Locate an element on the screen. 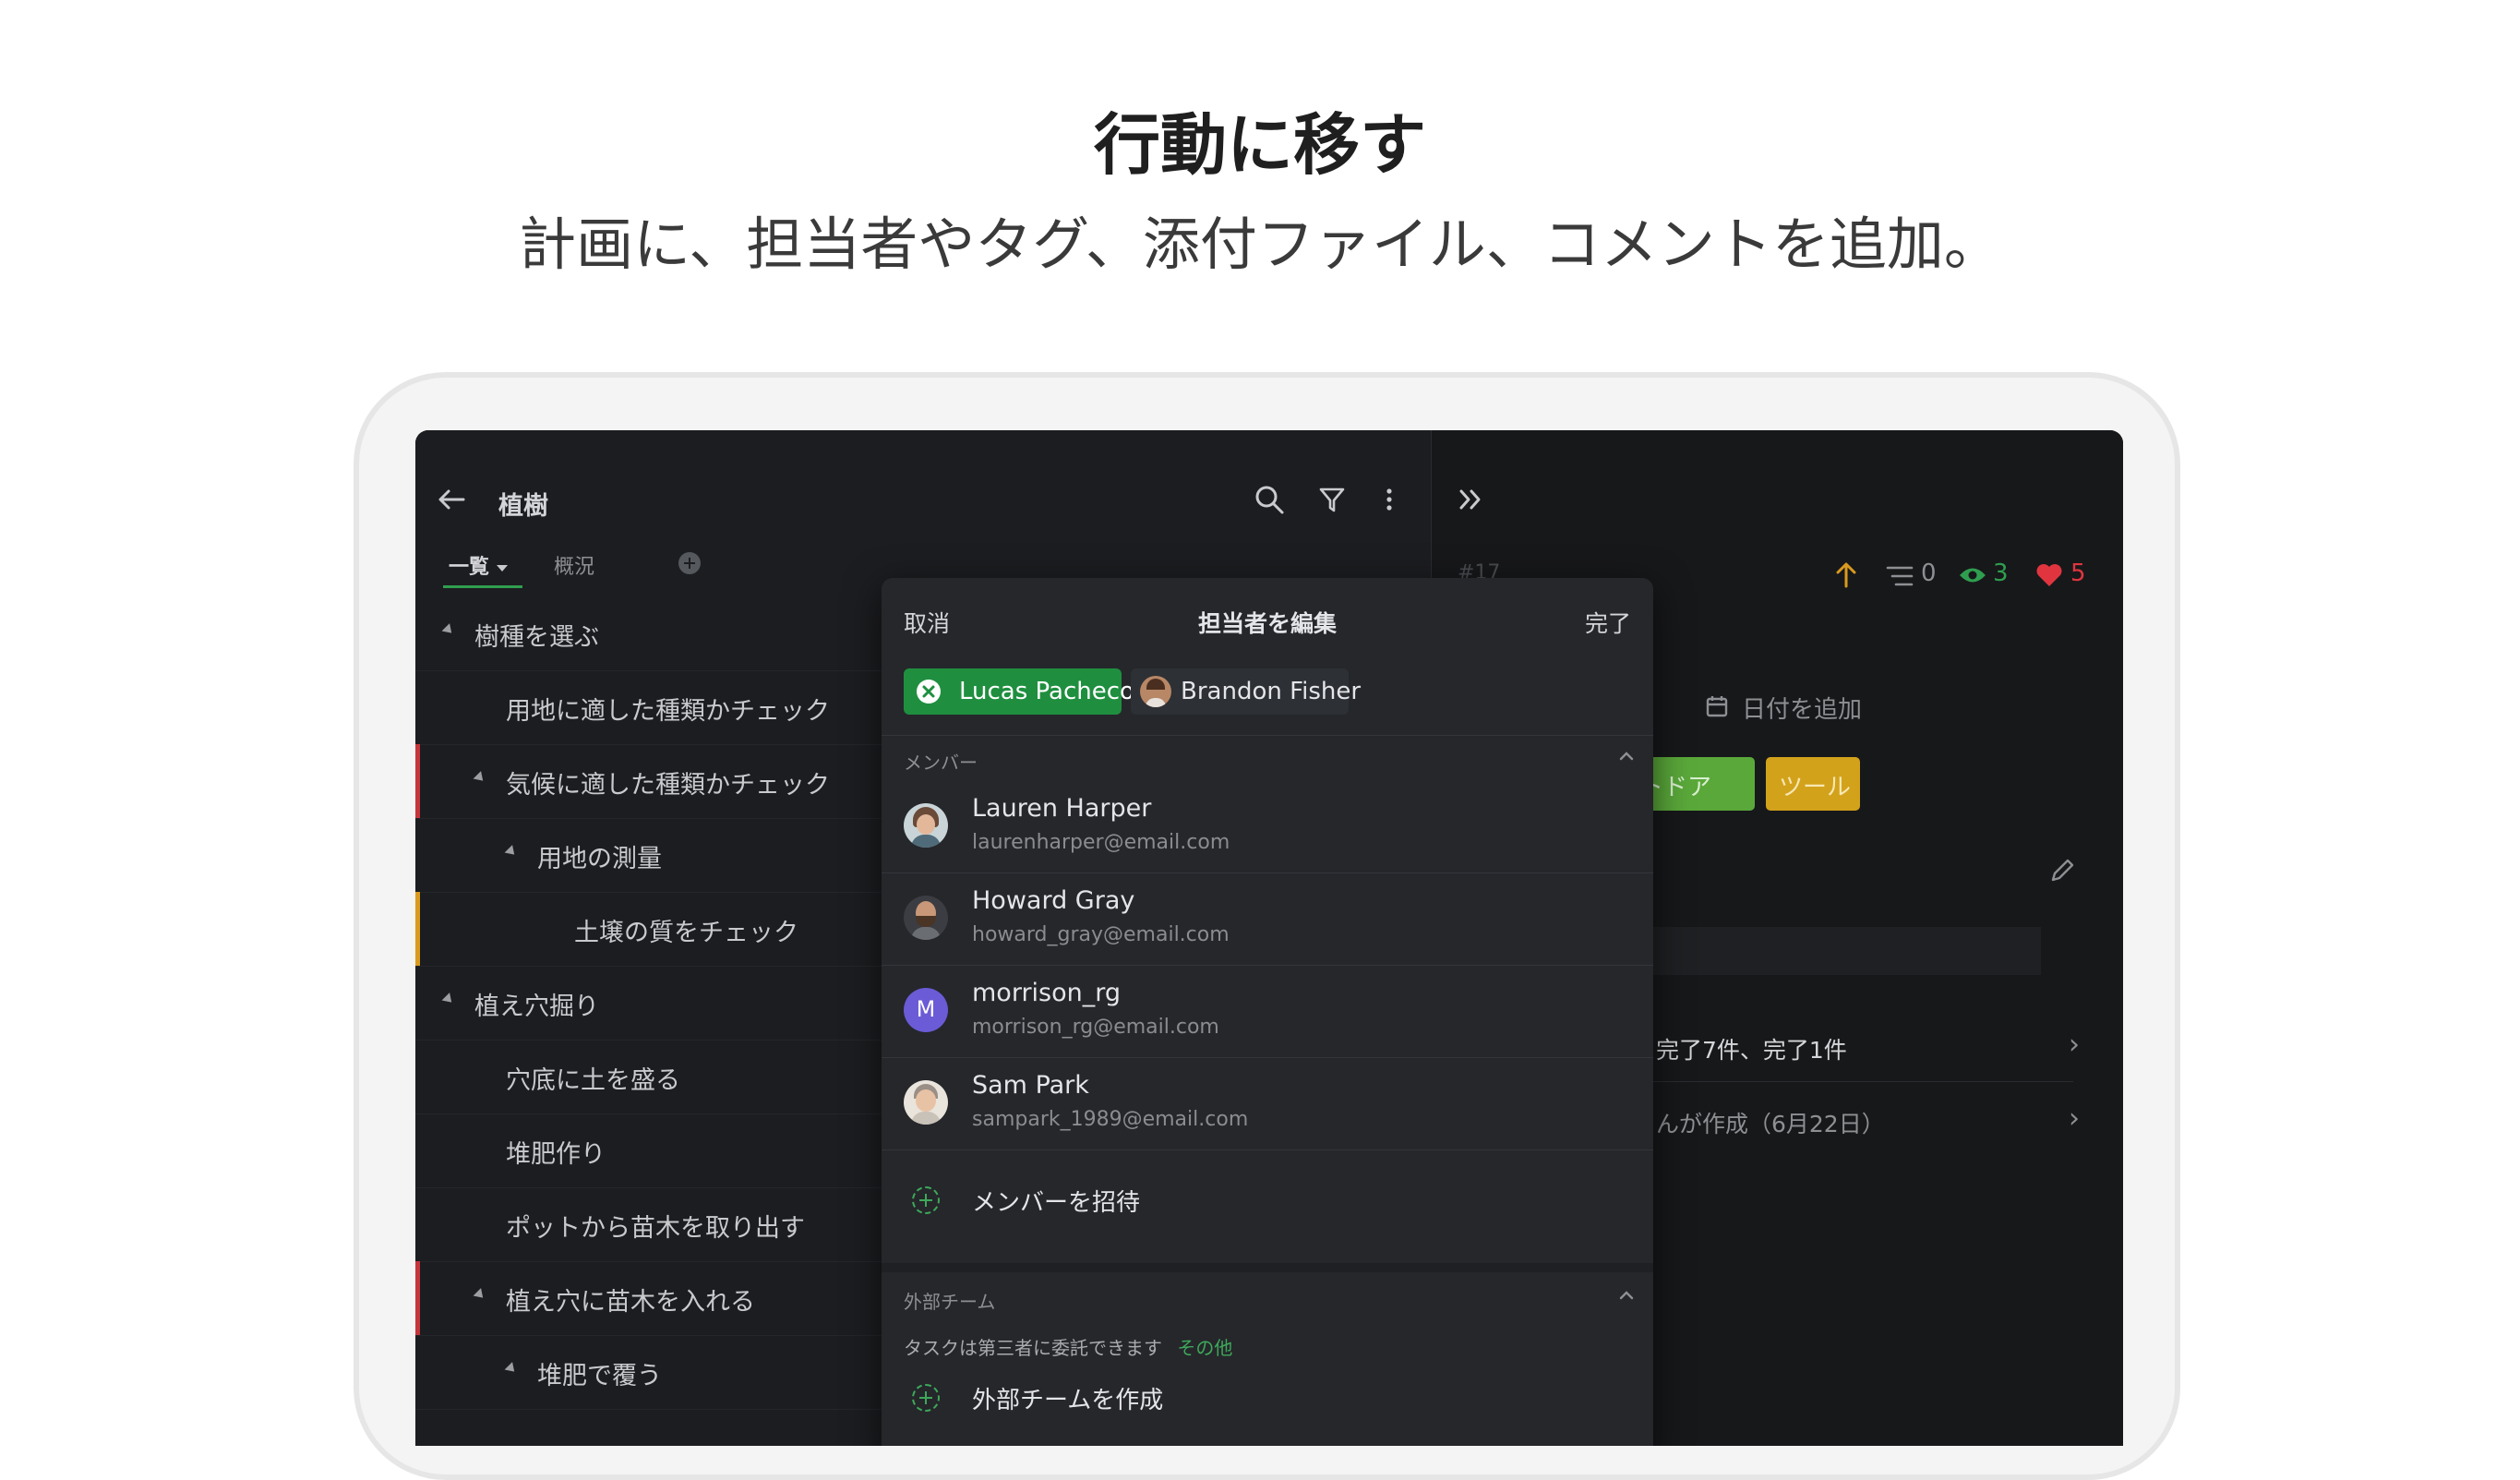  tab-underline is located at coordinates (482, 587).